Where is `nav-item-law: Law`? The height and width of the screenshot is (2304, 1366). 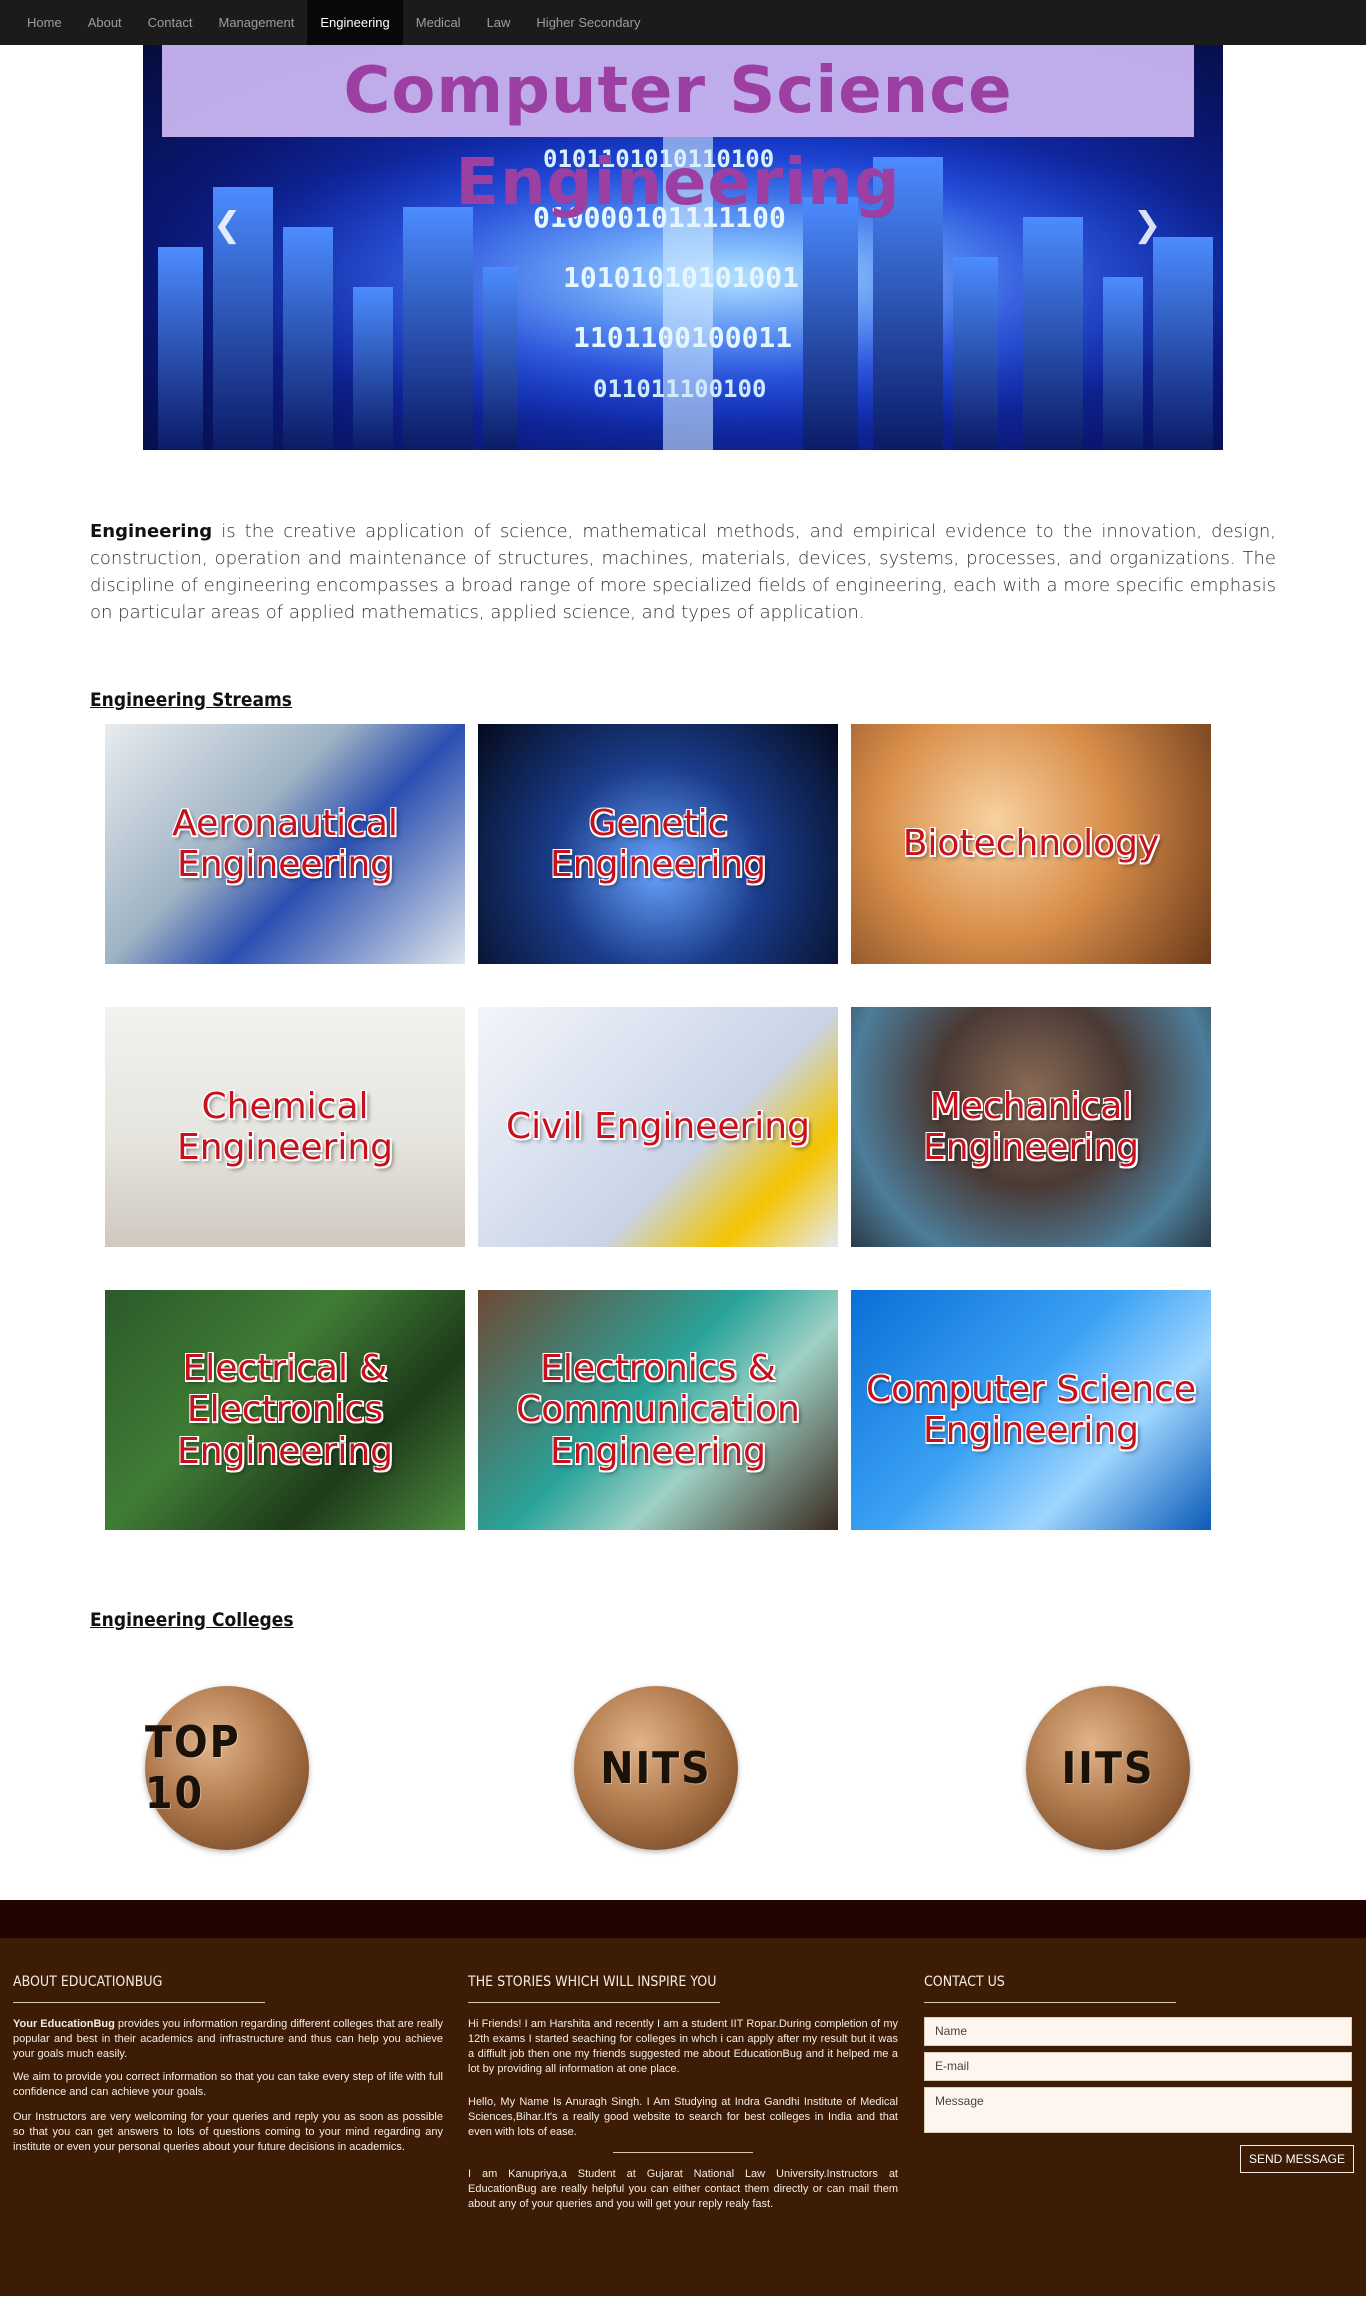
nav-item-law: Law is located at coordinates (499, 22).